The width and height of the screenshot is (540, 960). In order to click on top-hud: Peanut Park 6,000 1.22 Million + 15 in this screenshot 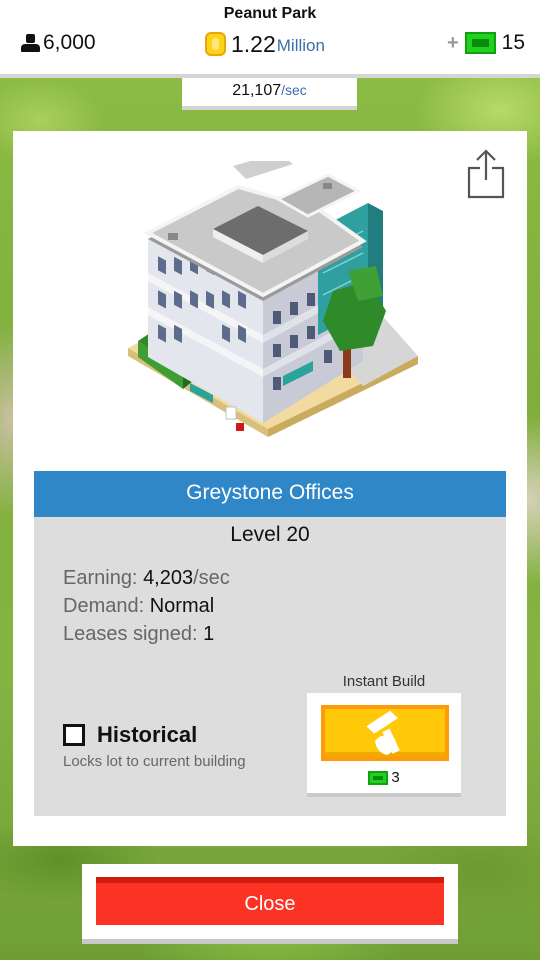, I will do `click(270, 39)`.